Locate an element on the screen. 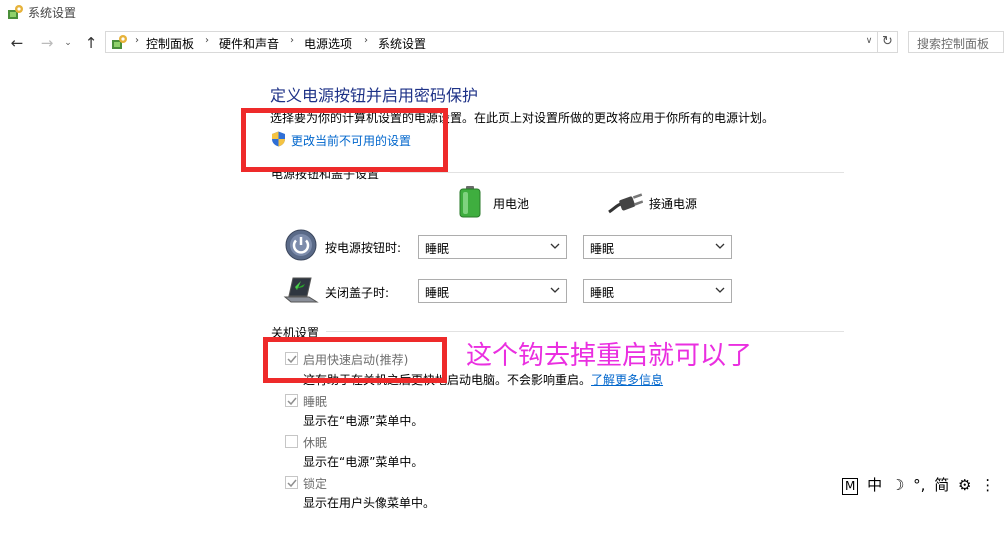  sleep-description: 显示在“电源”菜单中。 is located at coordinates (363, 421).